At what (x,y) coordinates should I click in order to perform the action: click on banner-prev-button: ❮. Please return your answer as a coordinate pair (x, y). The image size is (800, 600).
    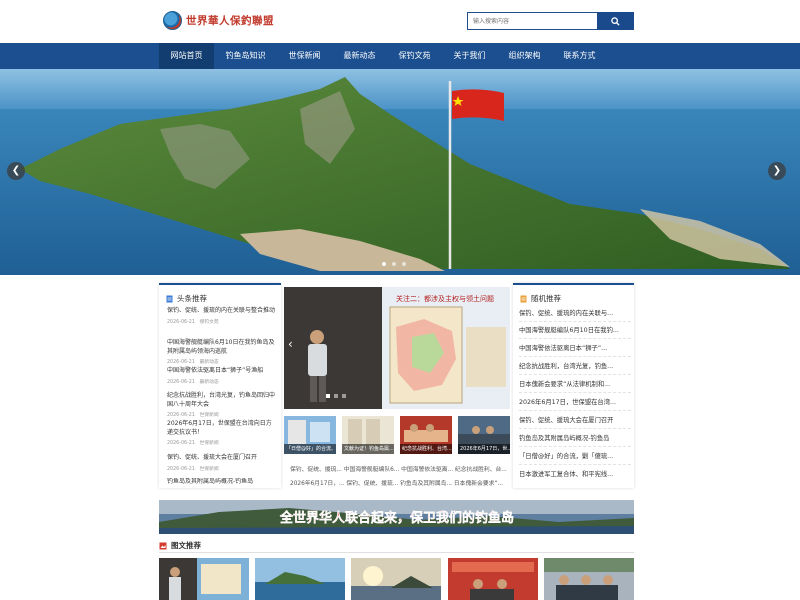
    Looking at the image, I should click on (16, 171).